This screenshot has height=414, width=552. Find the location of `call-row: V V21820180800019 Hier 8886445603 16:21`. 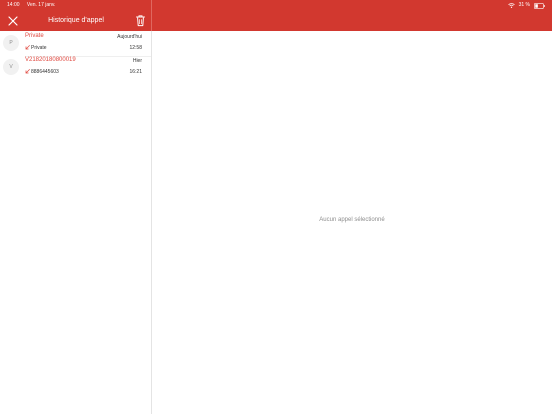

call-row: V V21820180800019 Hier 8886445603 16:21 is located at coordinates (75, 67).